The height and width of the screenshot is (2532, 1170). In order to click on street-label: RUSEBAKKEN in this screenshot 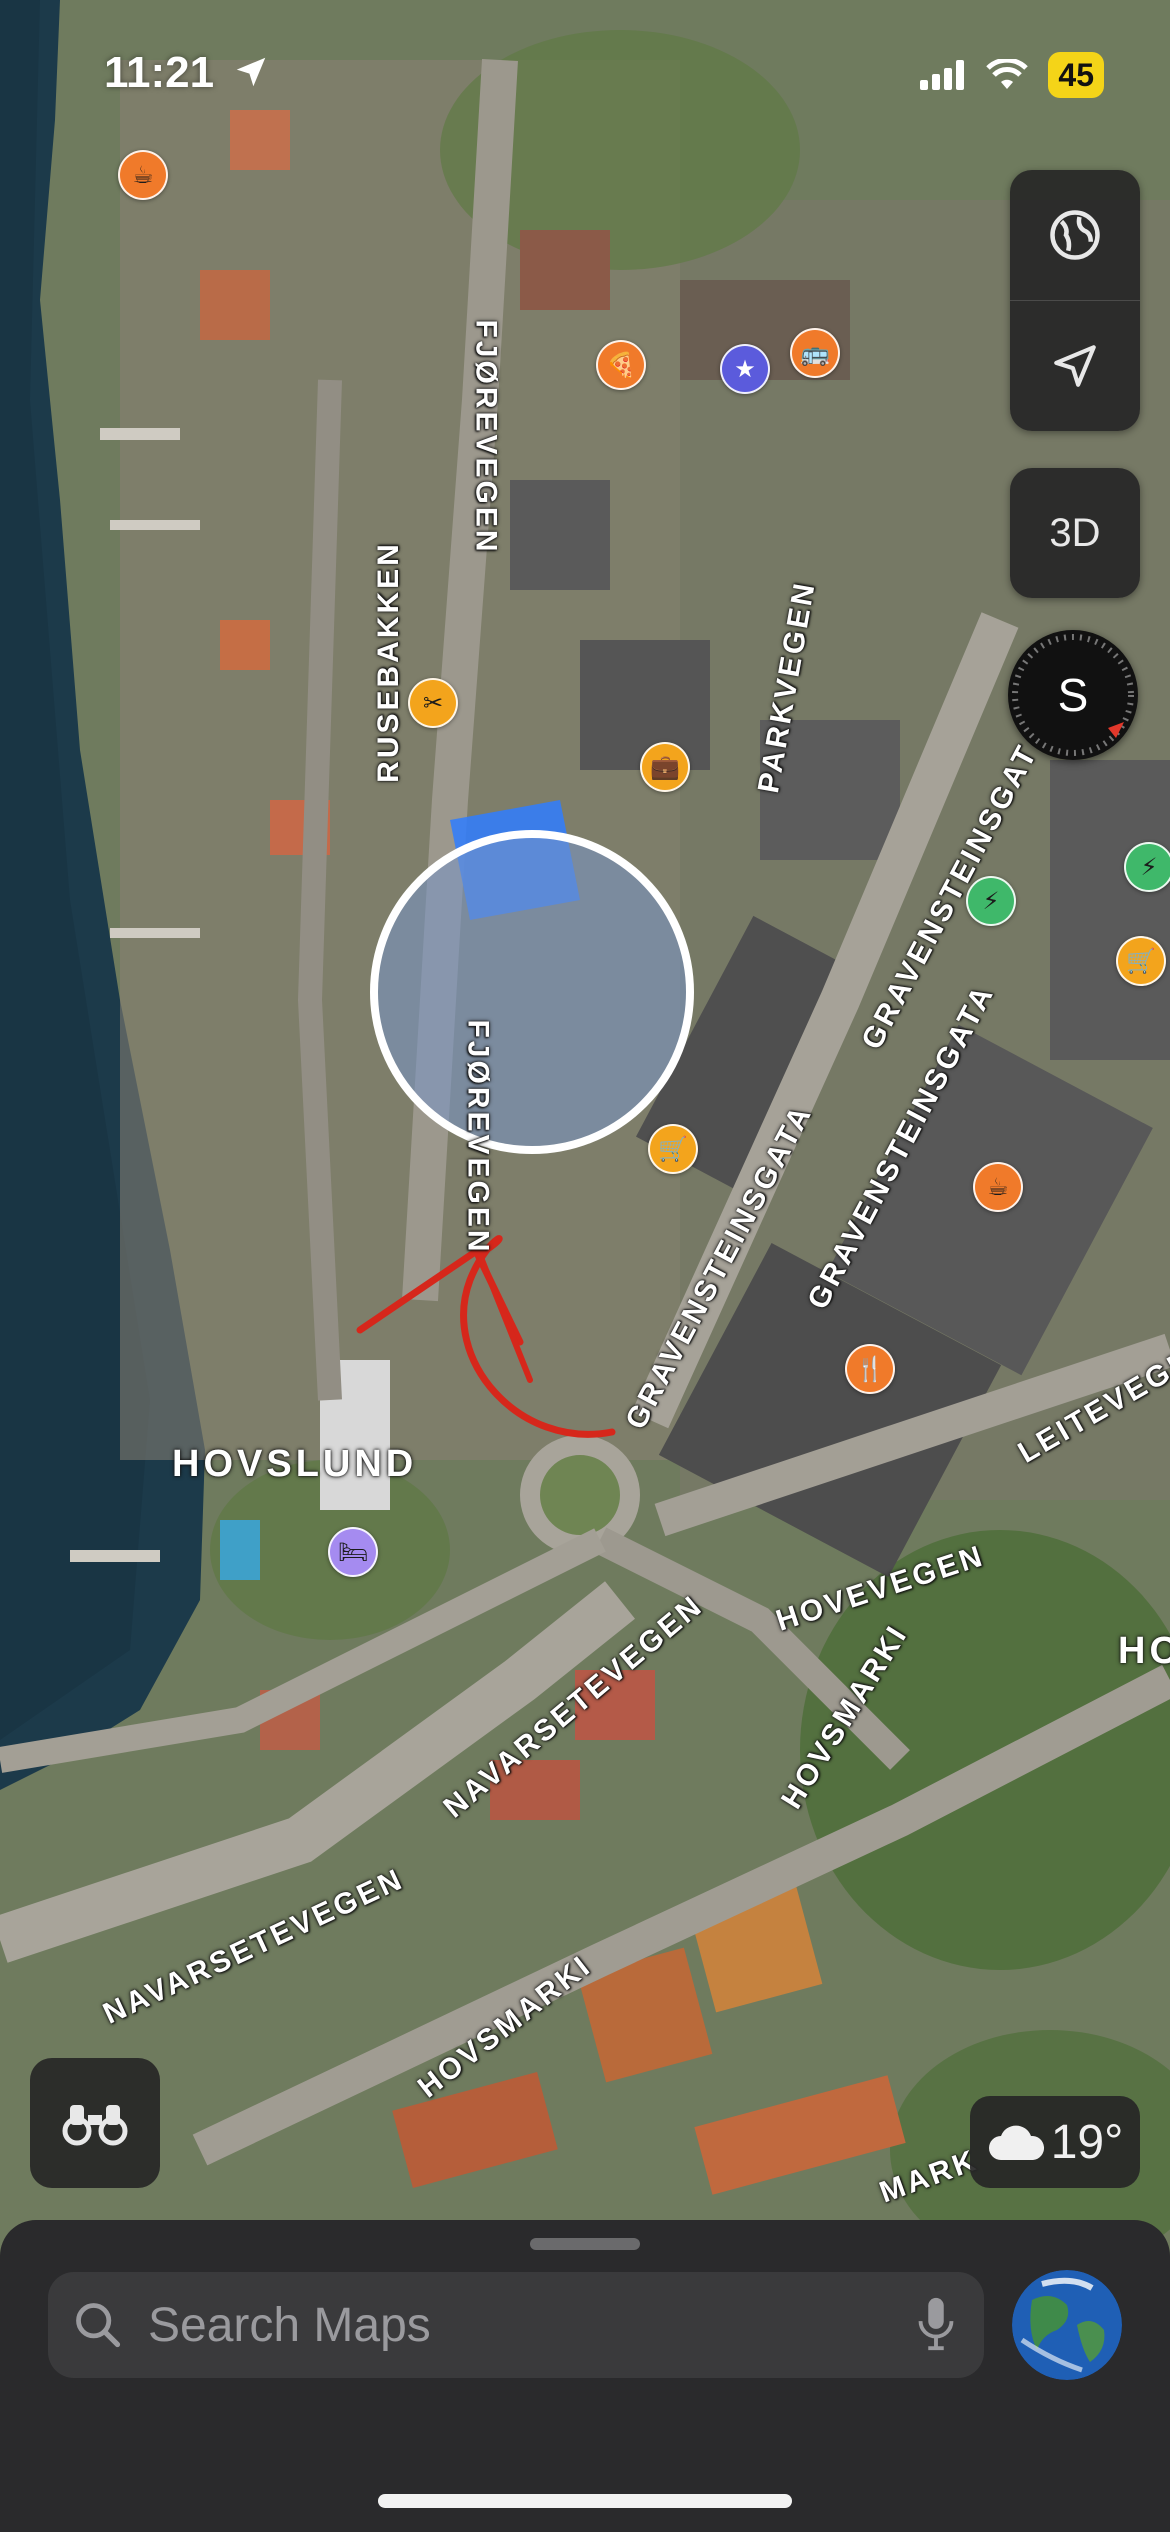, I will do `click(388, 662)`.